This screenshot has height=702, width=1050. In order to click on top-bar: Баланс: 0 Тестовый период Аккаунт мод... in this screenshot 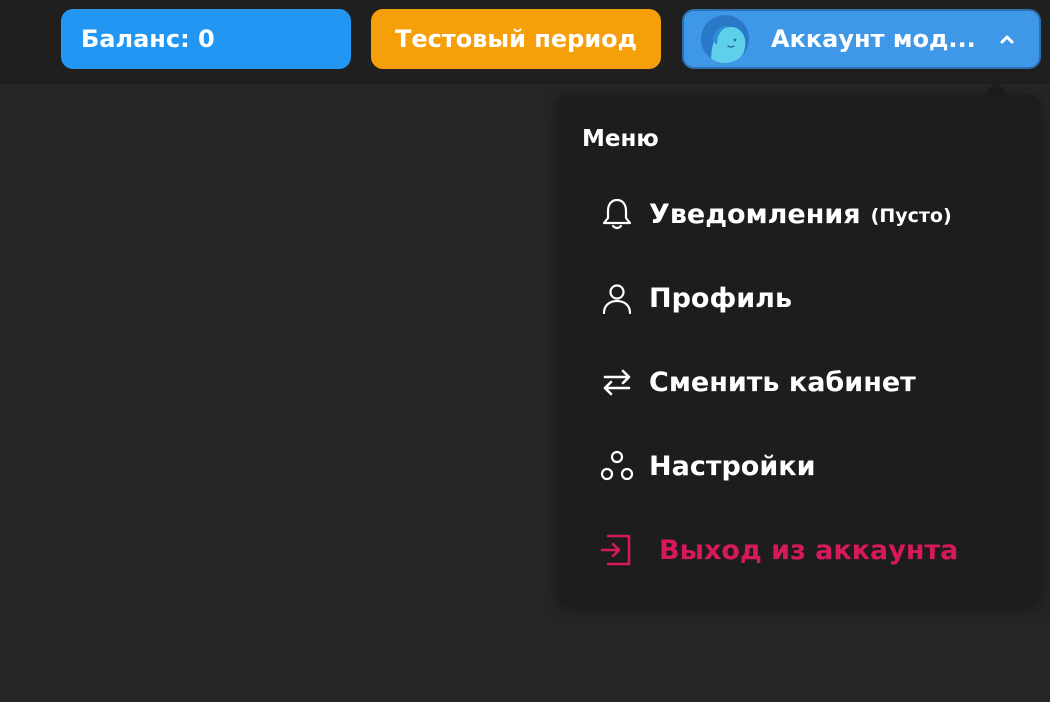, I will do `click(525, 42)`.